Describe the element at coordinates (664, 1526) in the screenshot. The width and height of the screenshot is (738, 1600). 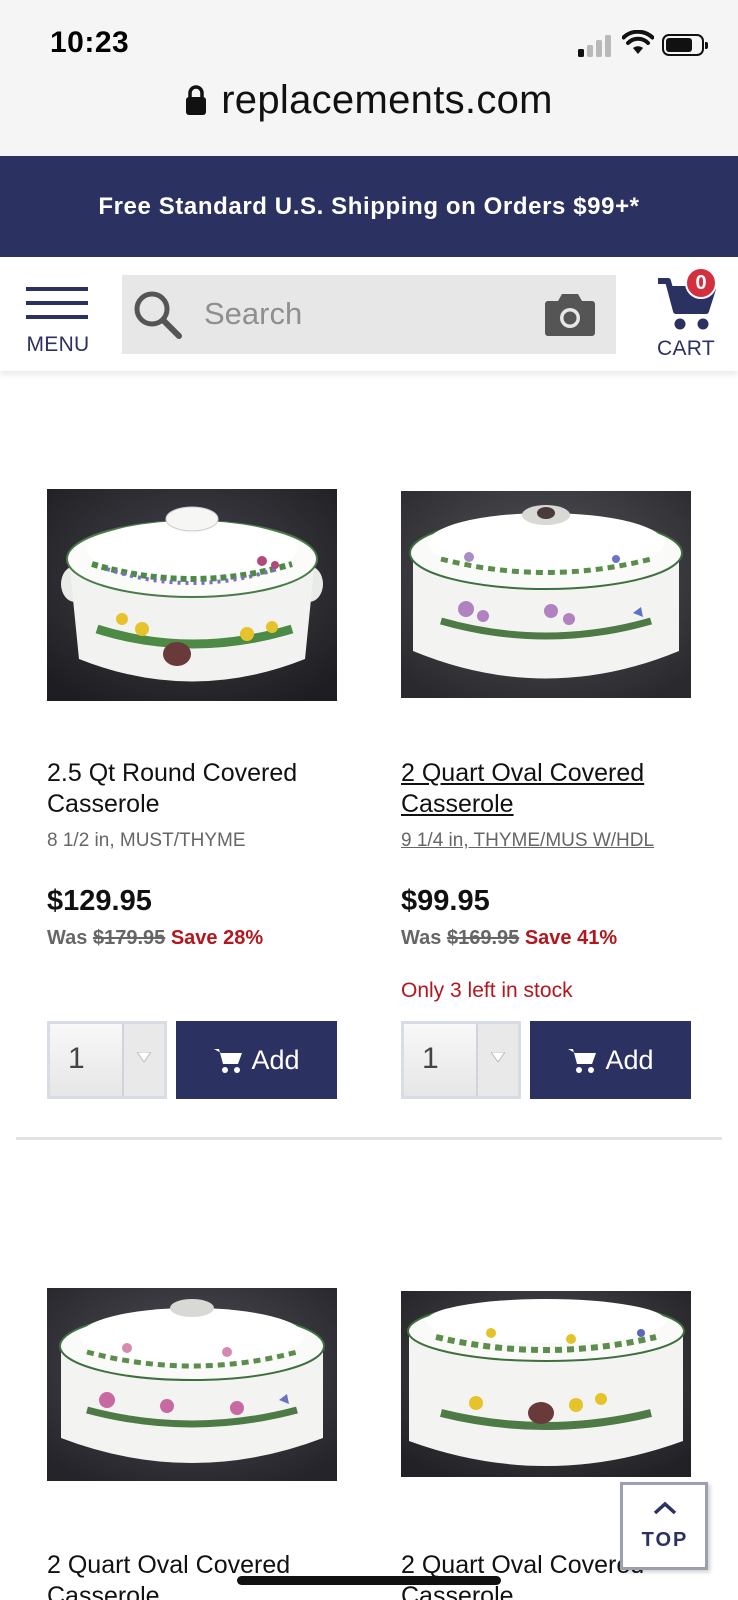
I see `back-to-top-button: TOP` at that location.